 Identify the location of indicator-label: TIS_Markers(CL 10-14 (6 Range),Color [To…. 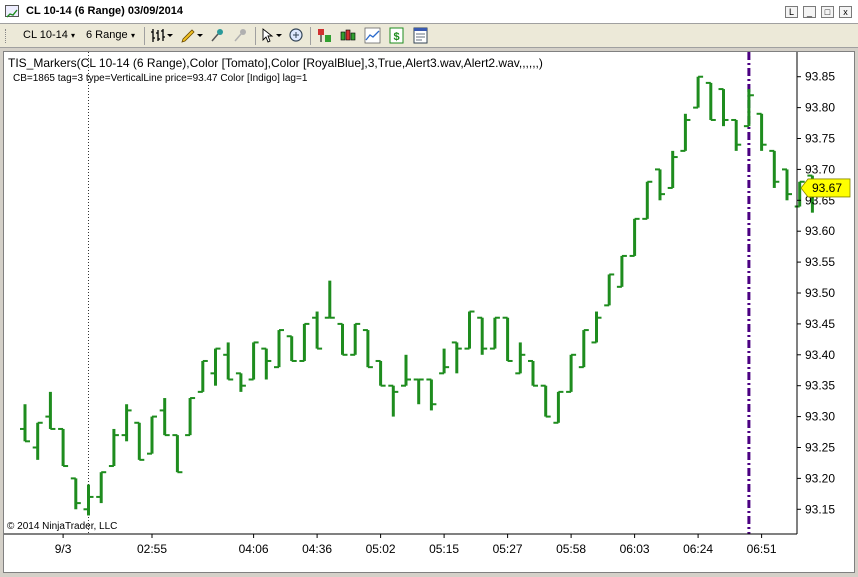
(275, 63).